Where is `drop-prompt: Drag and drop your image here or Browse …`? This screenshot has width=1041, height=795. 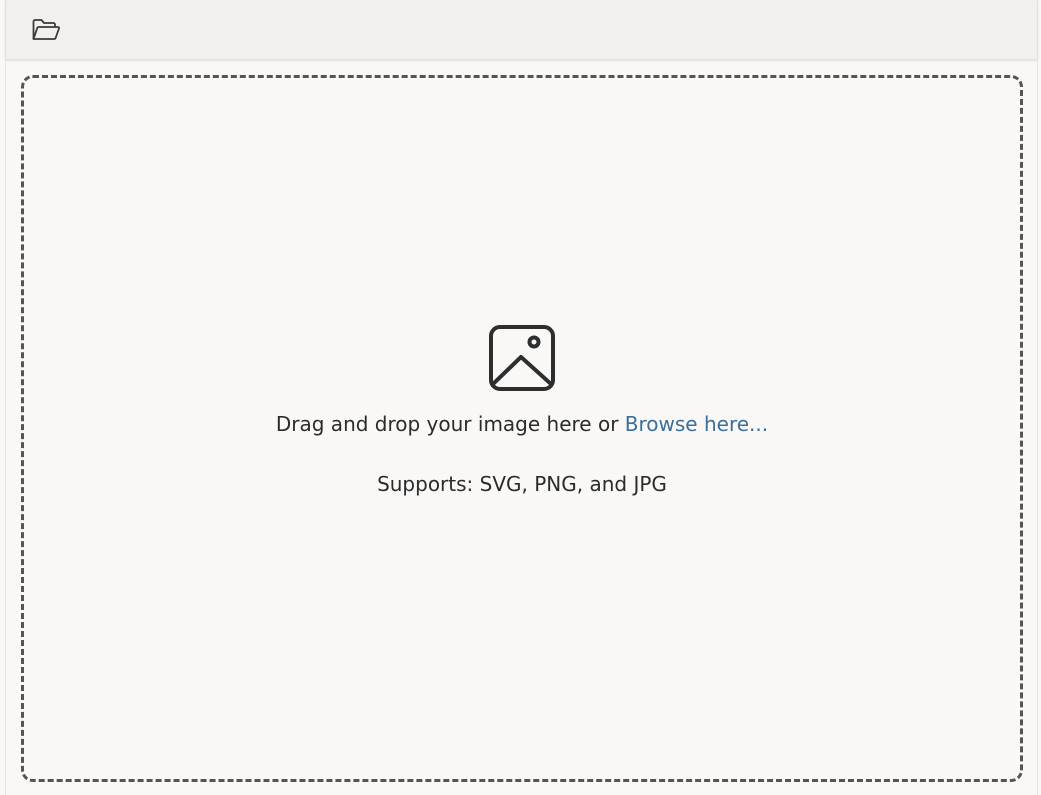 drop-prompt: Drag and drop your image here or Browse … is located at coordinates (522, 424).